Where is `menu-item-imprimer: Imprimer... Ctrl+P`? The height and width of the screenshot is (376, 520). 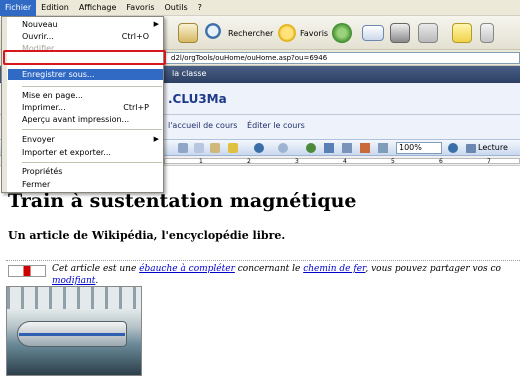
menu-item-imprimer: Imprimer... Ctrl+P is located at coordinates (85, 107).